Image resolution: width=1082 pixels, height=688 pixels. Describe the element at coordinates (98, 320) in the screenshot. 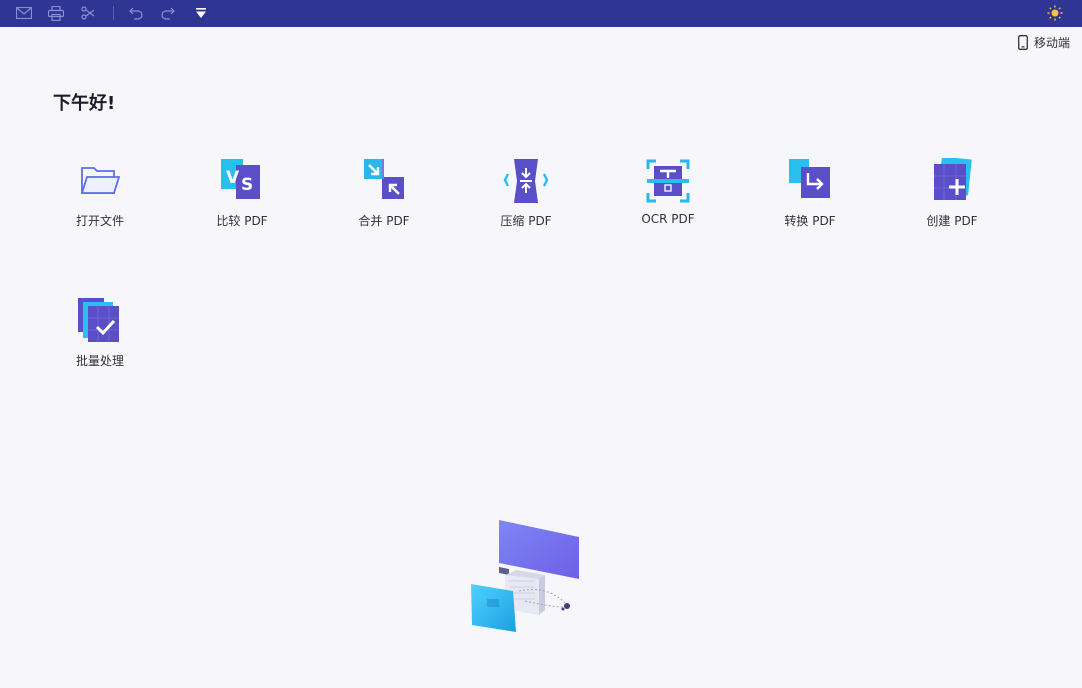

I see `batch-icon` at that location.